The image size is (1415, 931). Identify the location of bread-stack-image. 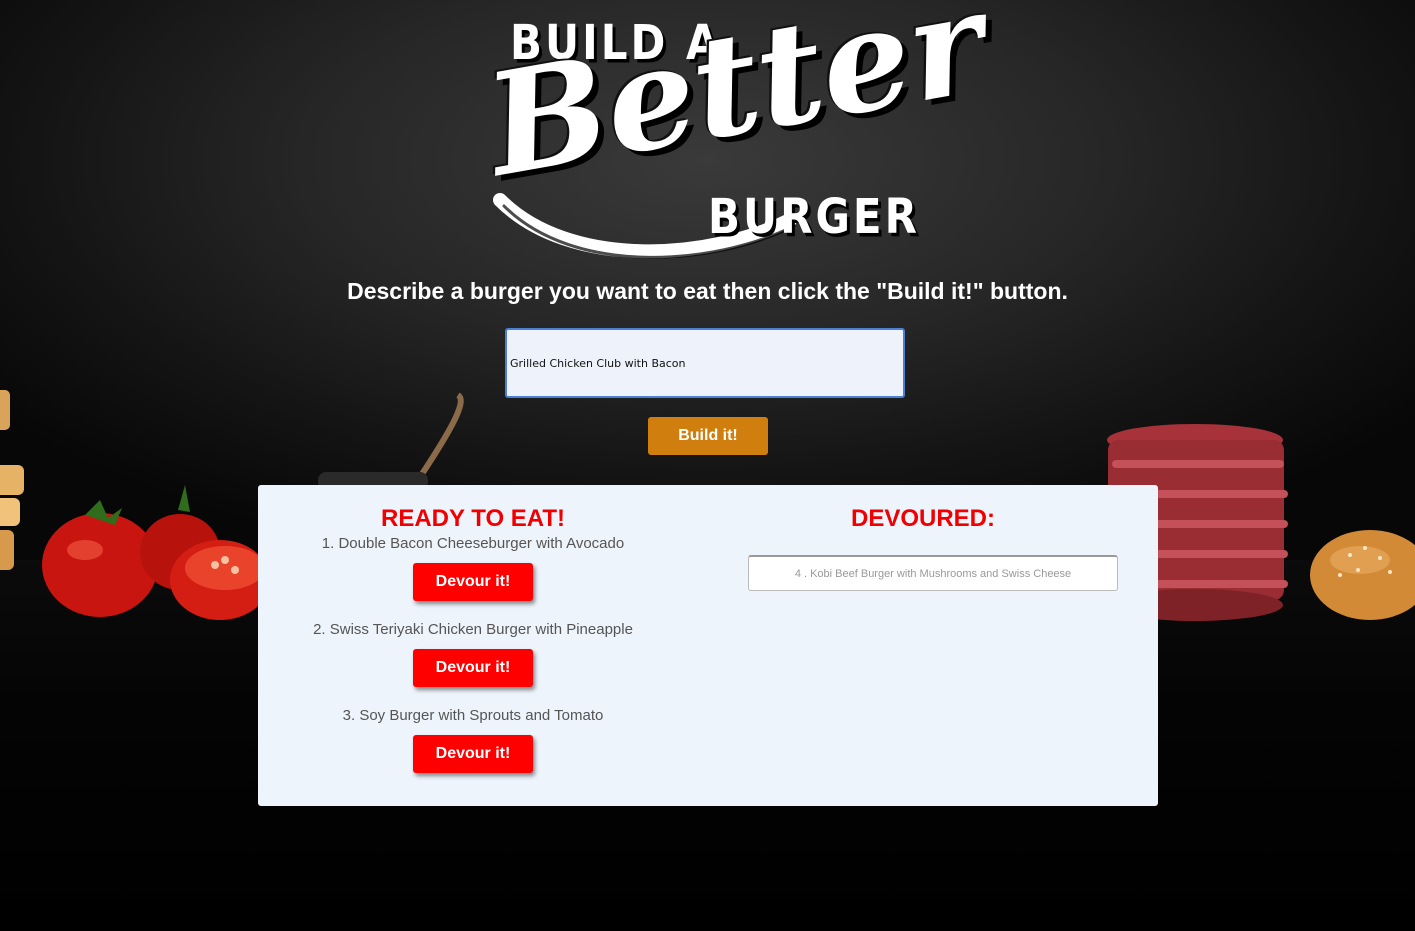
(12, 480).